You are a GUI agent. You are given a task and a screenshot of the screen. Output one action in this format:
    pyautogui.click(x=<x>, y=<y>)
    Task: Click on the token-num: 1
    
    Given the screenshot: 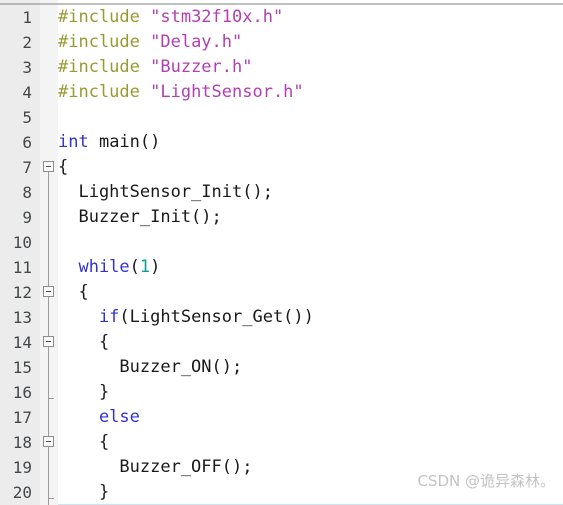 What is the action you would take?
    pyautogui.click(x=145, y=267)
    